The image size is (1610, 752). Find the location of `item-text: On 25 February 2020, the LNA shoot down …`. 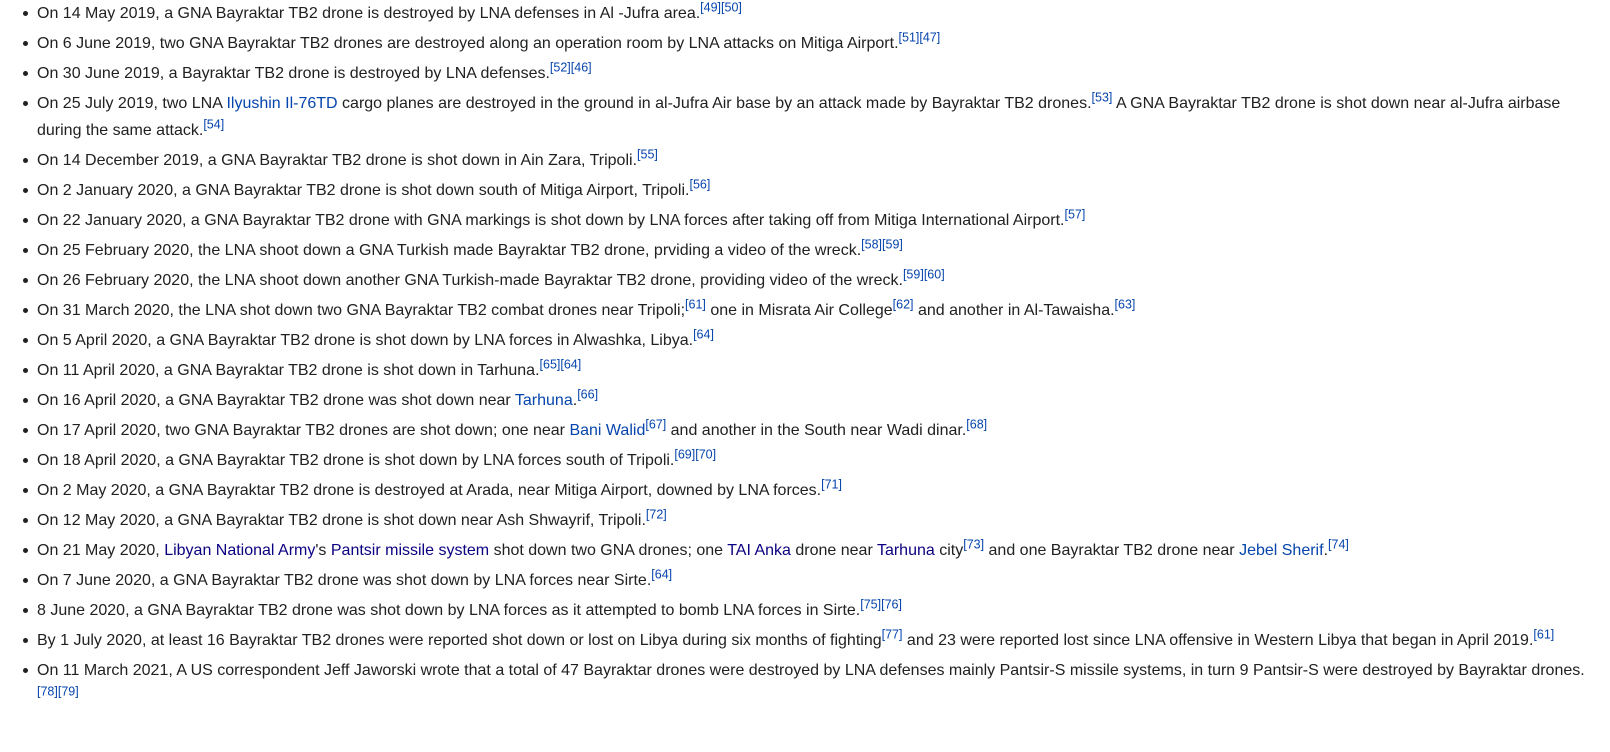

item-text: On 25 February 2020, the LNA shoot down … is located at coordinates (449, 250).